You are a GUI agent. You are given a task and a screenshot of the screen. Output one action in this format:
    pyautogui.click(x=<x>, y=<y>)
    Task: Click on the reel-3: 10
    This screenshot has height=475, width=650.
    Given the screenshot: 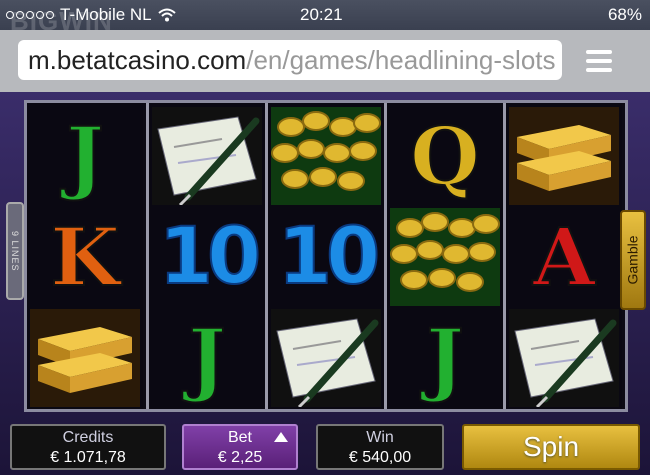 What is the action you would take?
    pyautogui.click(x=324, y=256)
    